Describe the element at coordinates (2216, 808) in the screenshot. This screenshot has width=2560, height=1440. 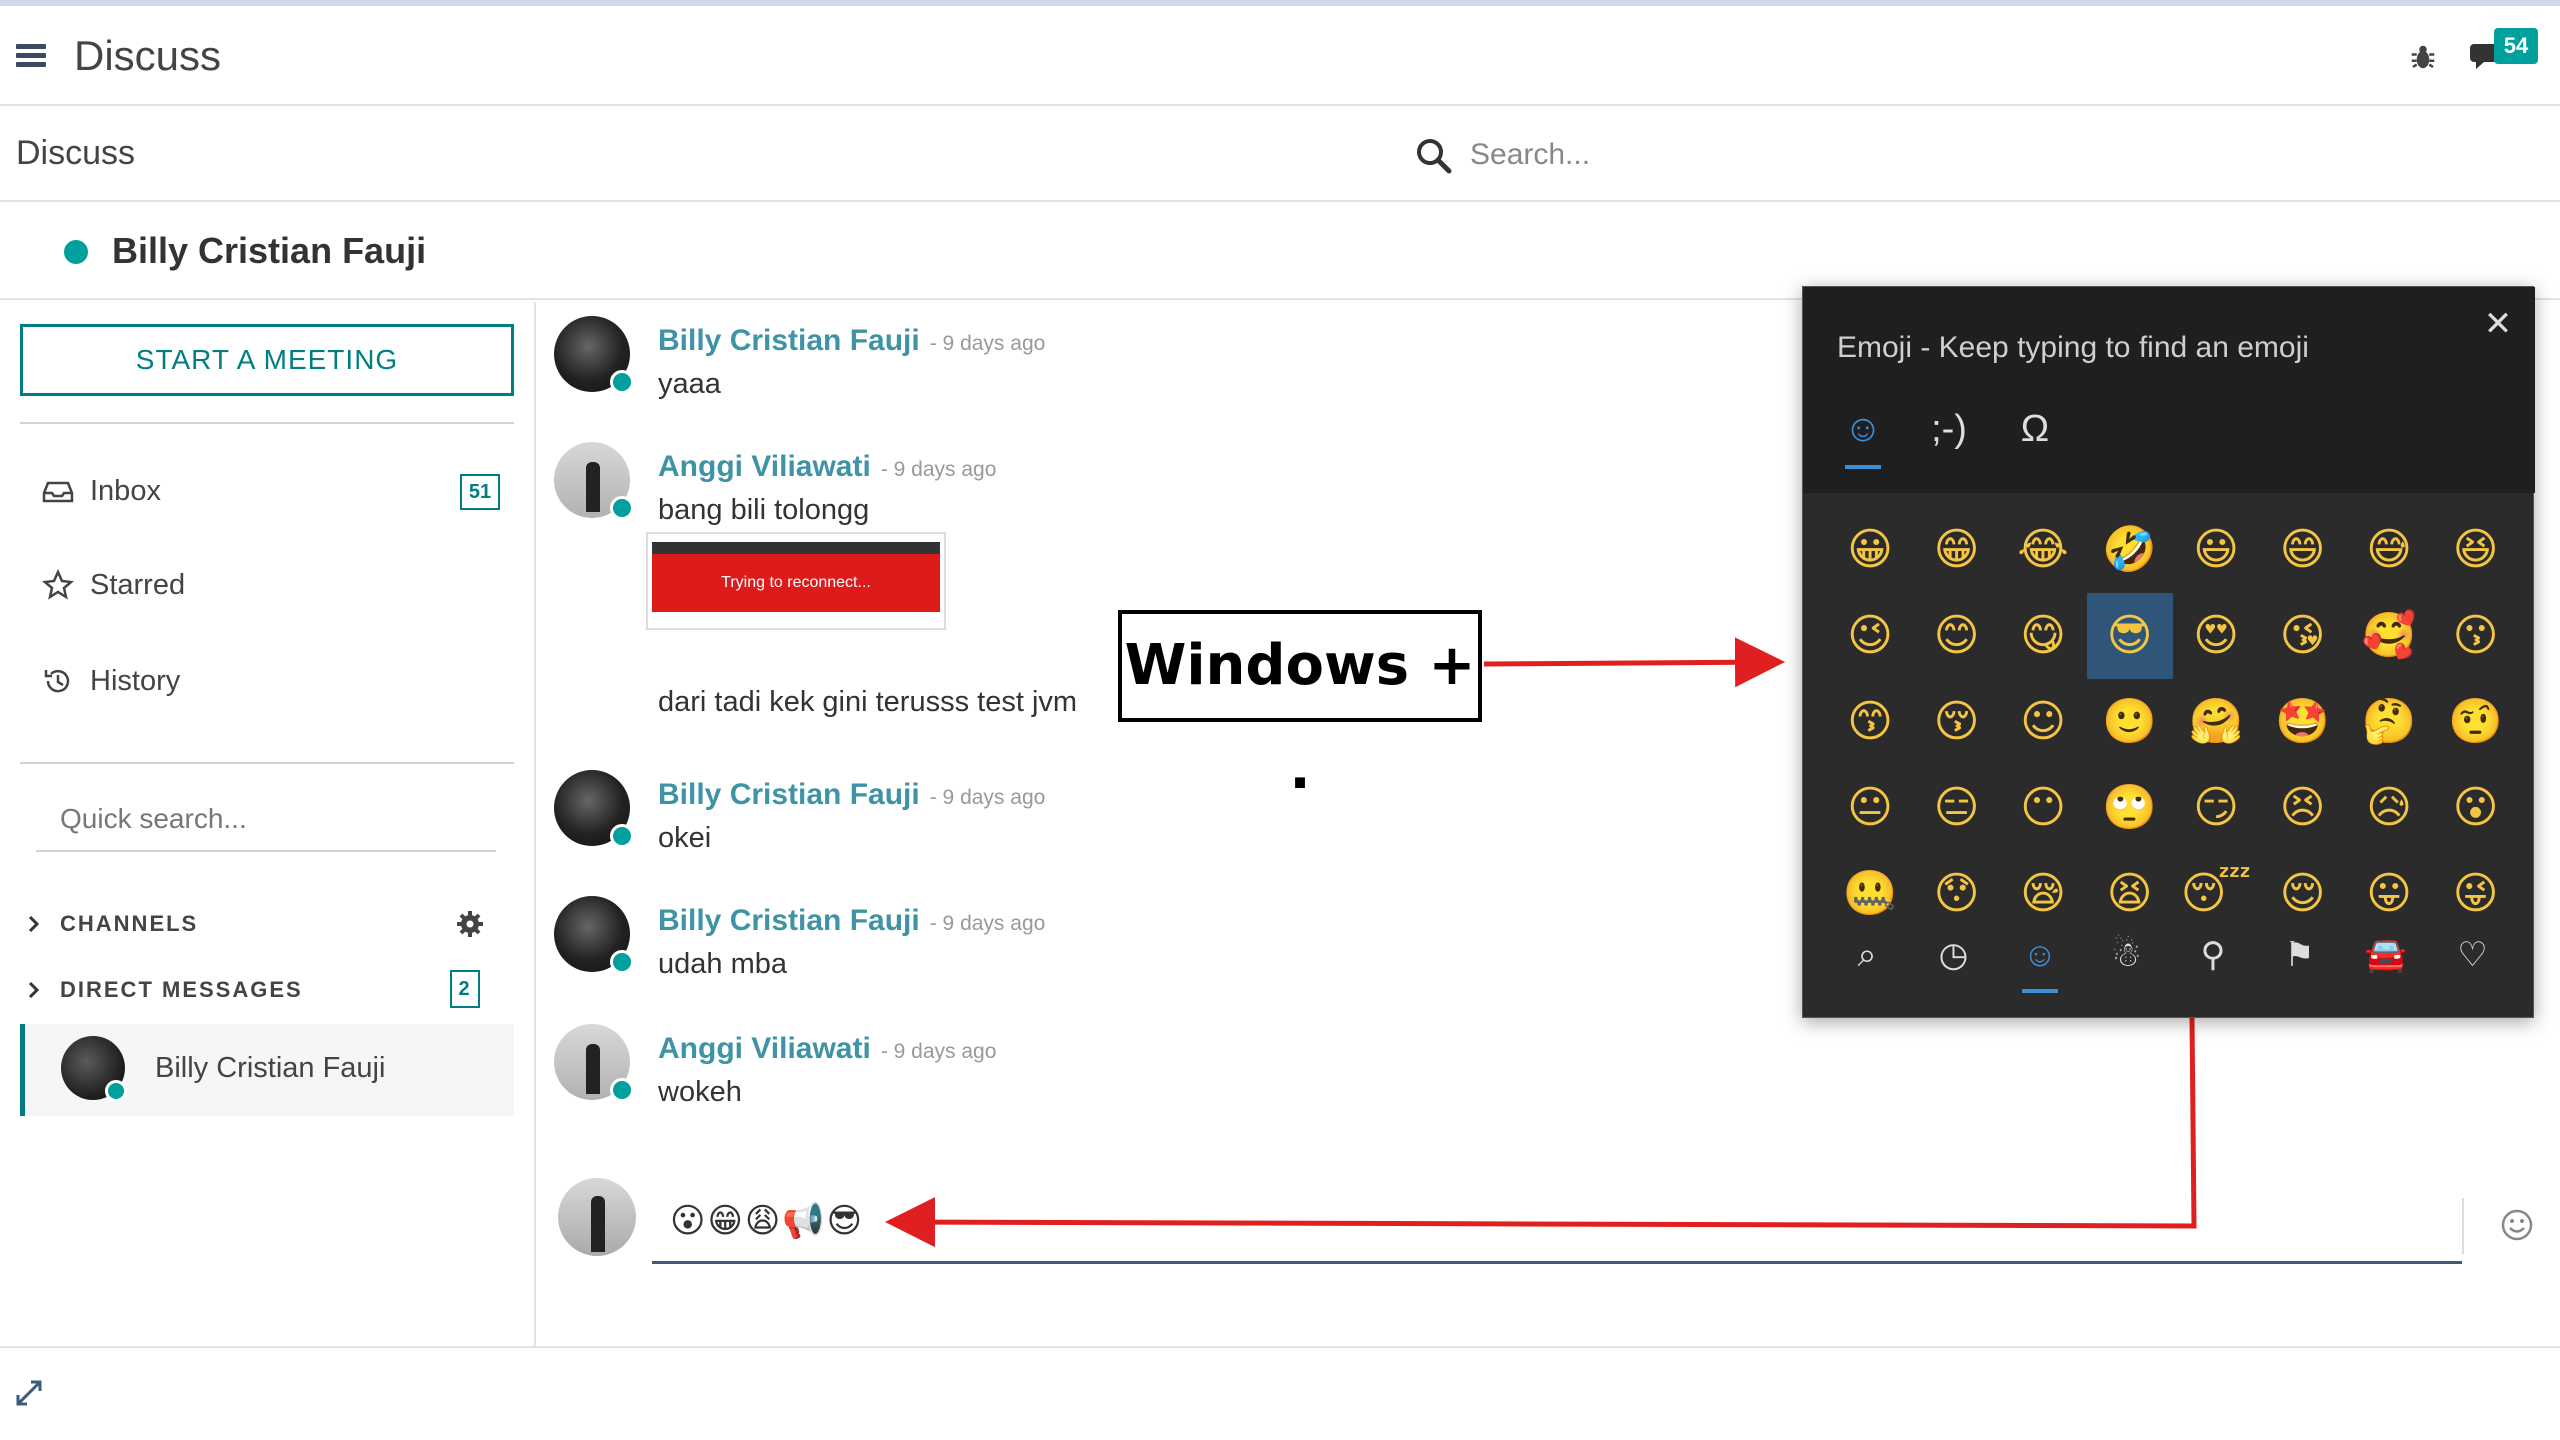
I see `emoji-cell: 😏` at that location.